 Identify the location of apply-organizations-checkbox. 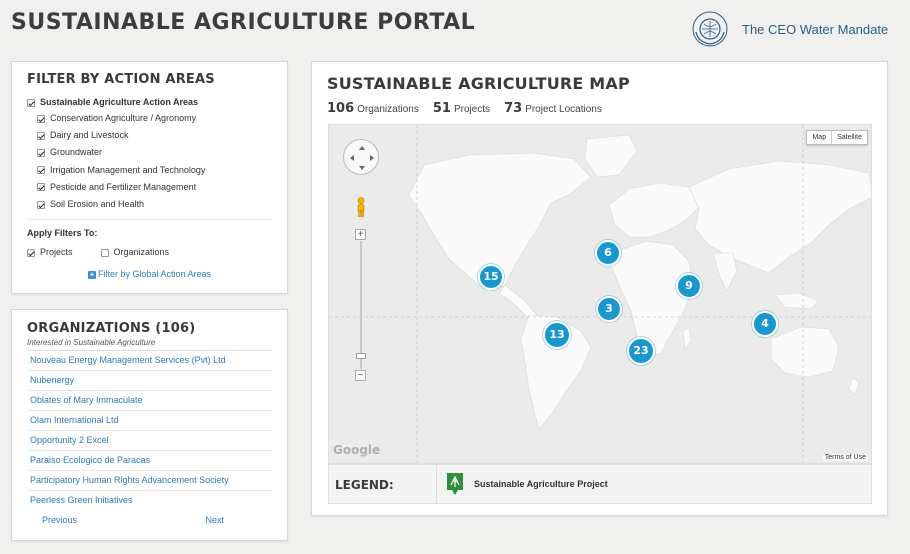
(104, 252).